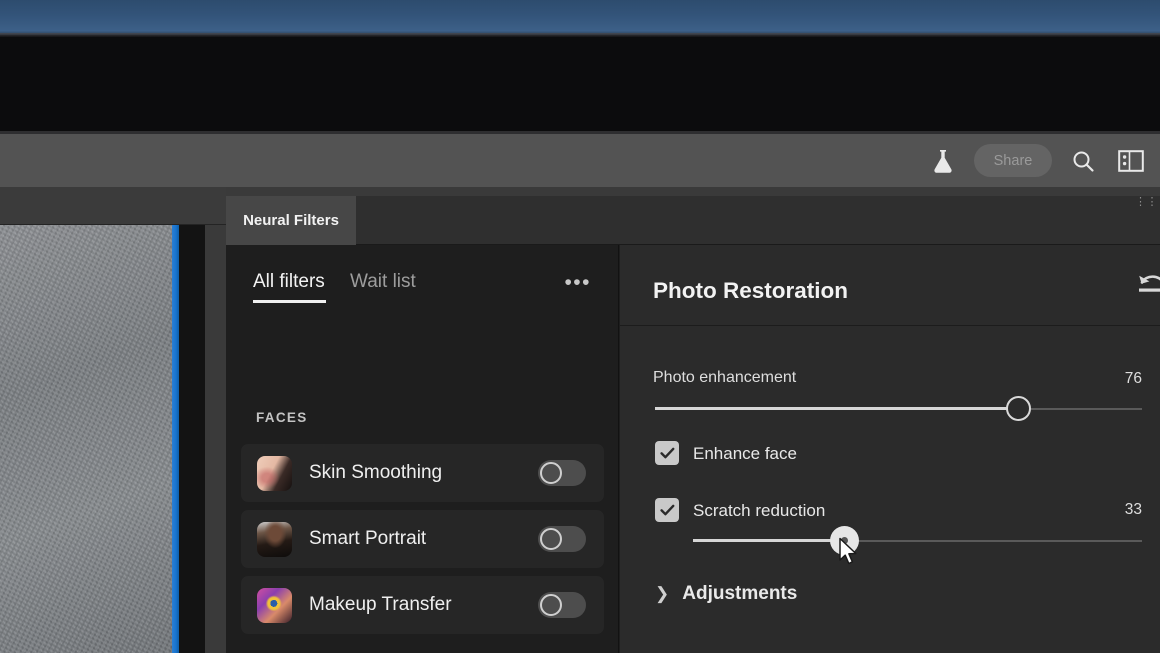 The height and width of the screenshot is (653, 1160). What do you see at coordinates (759, 510) in the screenshot?
I see `scratch-reduction-label: Scratch reduction` at bounding box center [759, 510].